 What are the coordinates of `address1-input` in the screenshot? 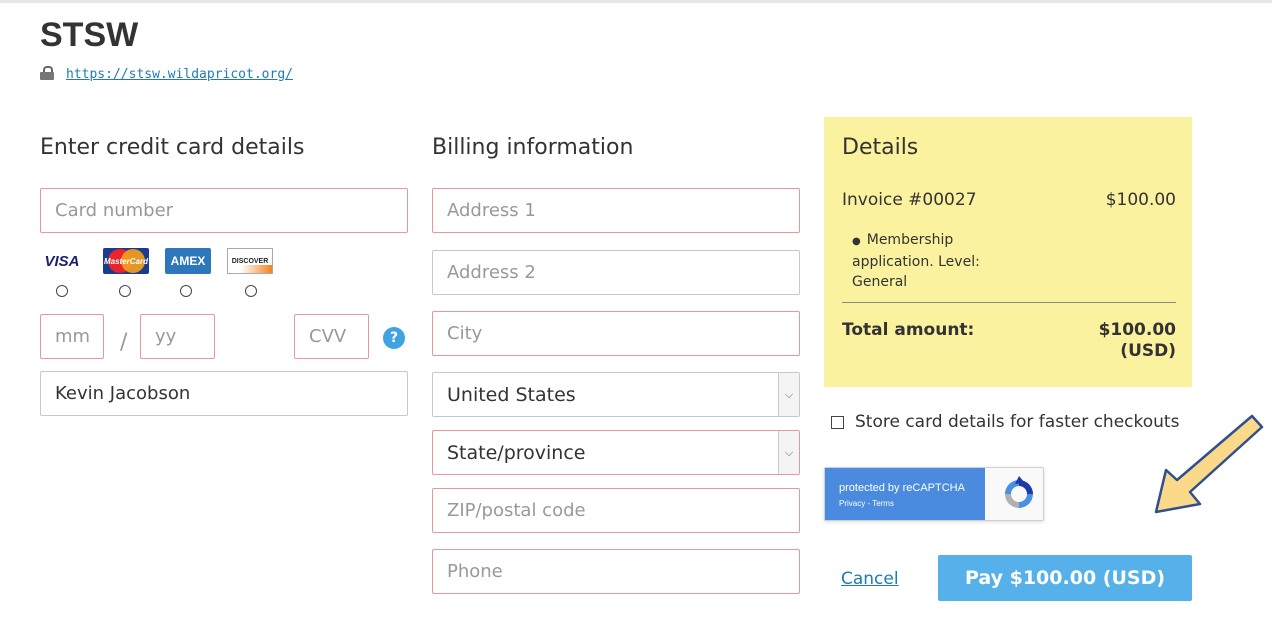 It's located at (616, 210).